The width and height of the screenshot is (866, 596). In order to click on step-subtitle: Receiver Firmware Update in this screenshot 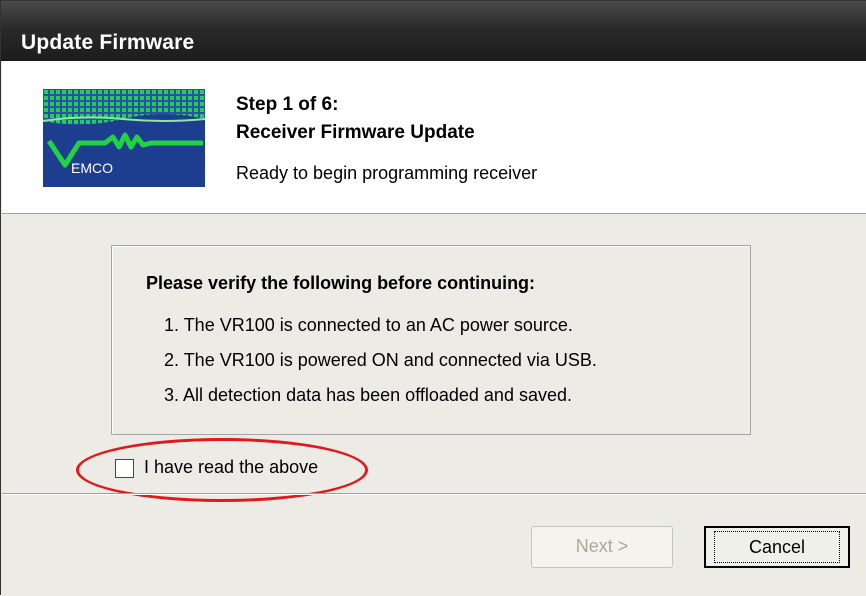, I will do `click(355, 132)`.